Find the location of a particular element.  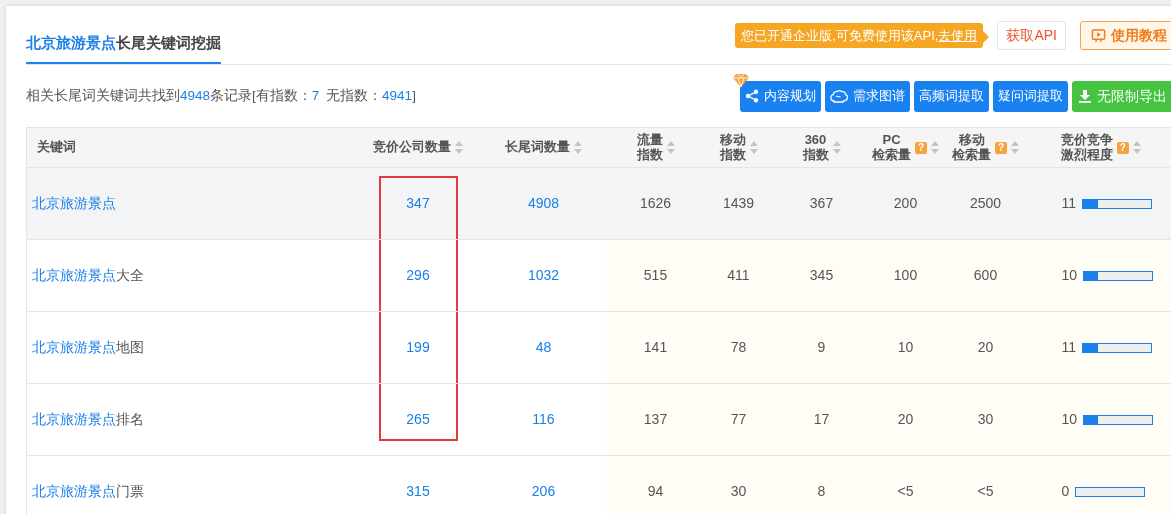

keyword-link: 北京旅游景点排名 is located at coordinates (88, 419).